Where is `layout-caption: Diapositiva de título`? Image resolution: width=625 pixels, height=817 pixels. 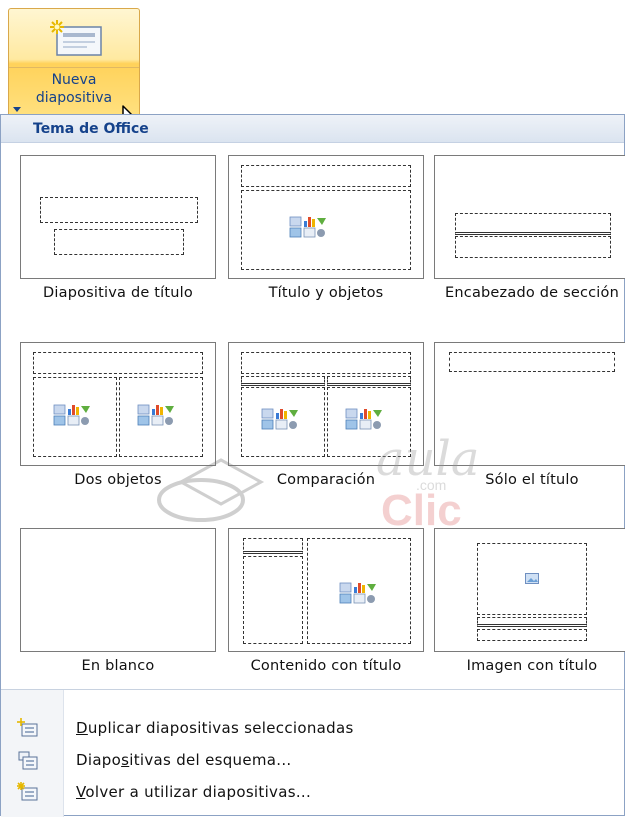
layout-caption: Diapositiva de título is located at coordinates (118, 293).